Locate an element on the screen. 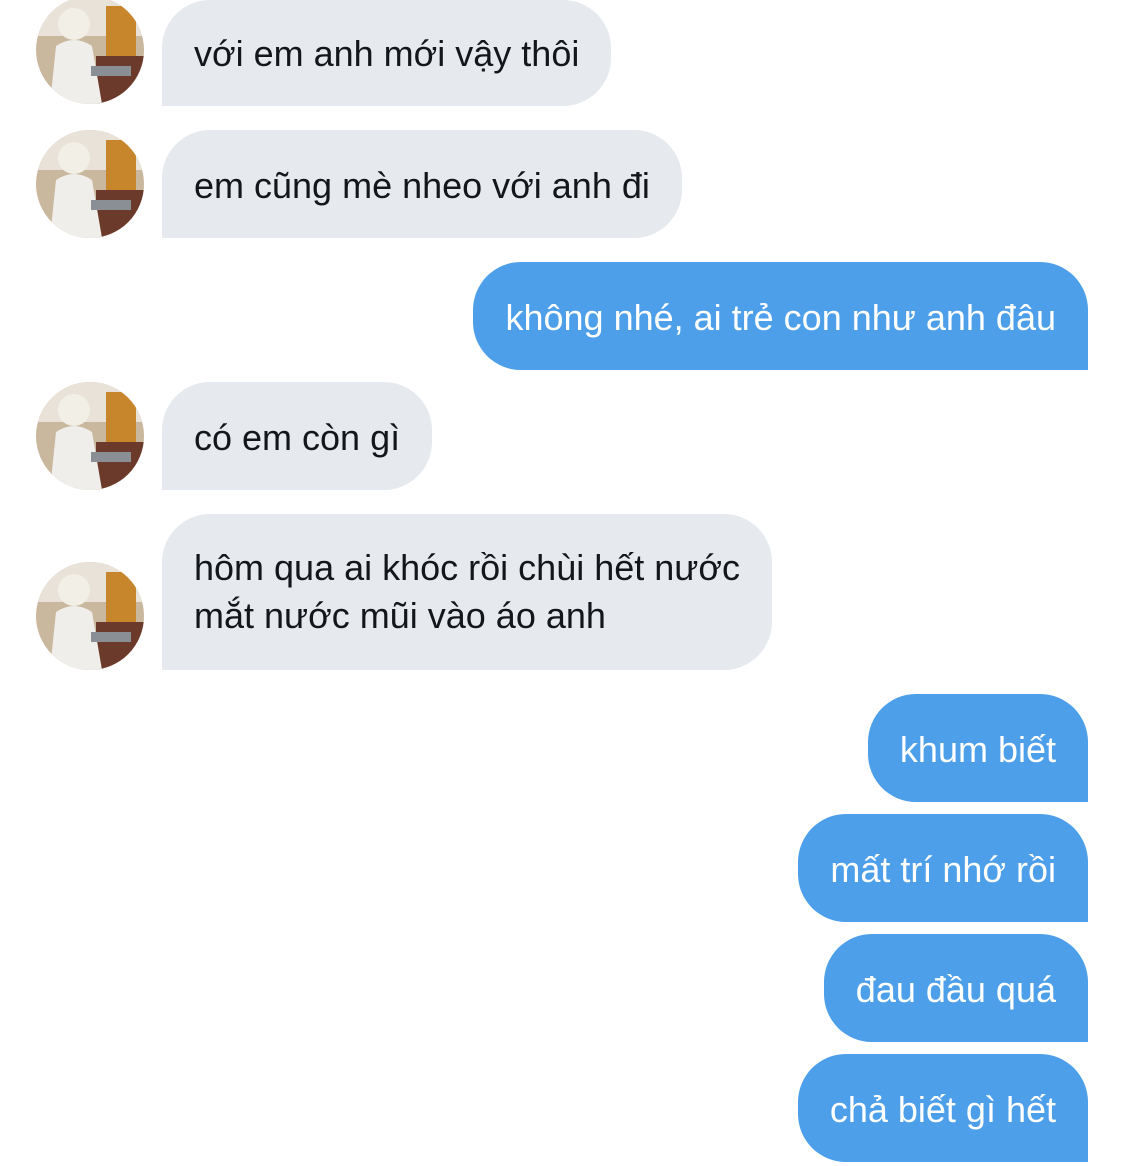  message-text: đau đầu quá is located at coordinates (955, 989).